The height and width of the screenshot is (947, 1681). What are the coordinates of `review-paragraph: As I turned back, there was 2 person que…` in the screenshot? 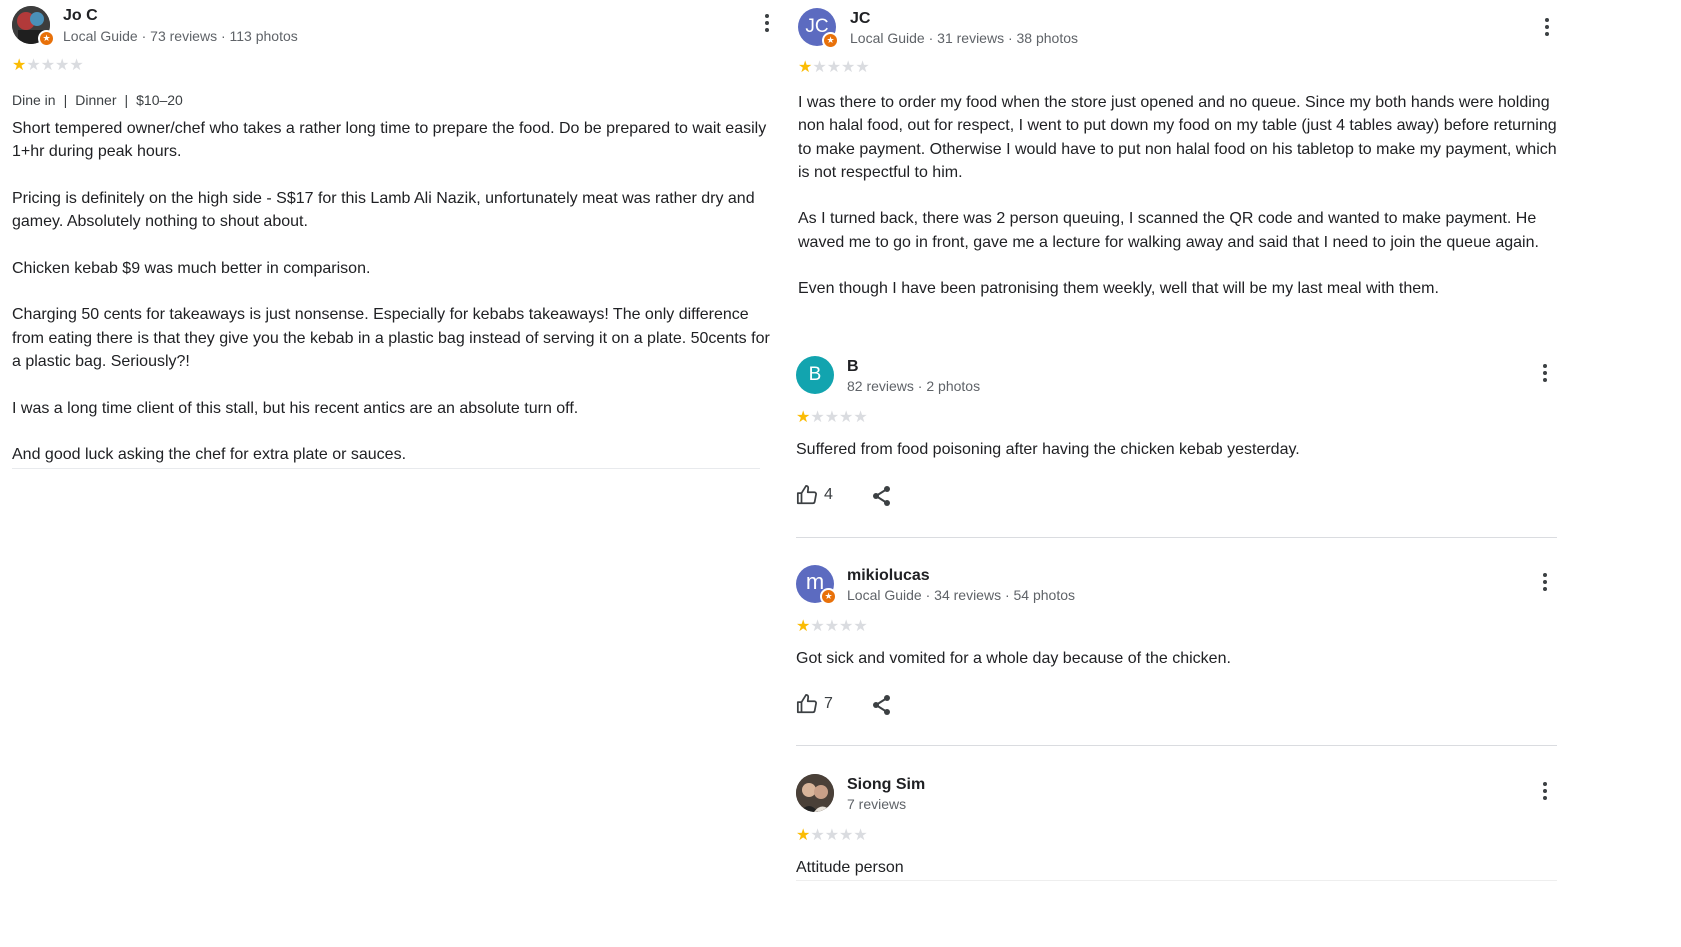 It's located at (1168, 230).